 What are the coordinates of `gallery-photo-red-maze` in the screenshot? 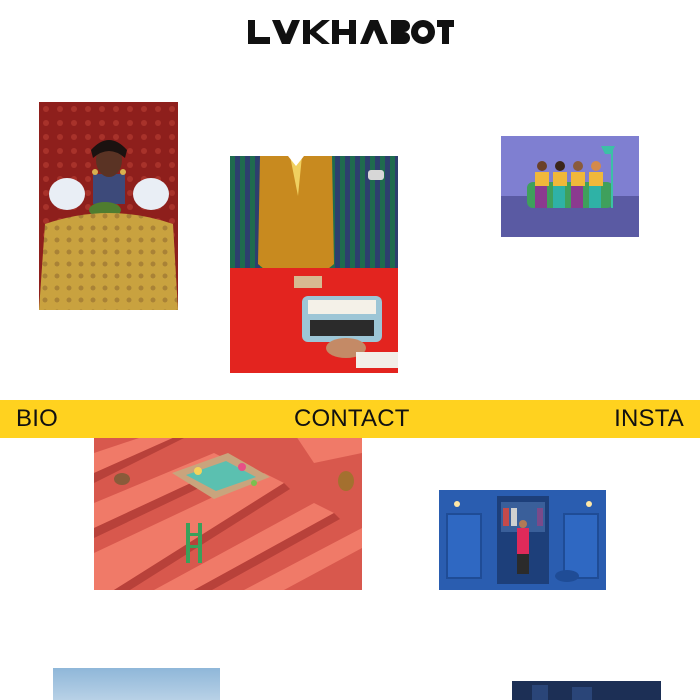 It's located at (228, 511).